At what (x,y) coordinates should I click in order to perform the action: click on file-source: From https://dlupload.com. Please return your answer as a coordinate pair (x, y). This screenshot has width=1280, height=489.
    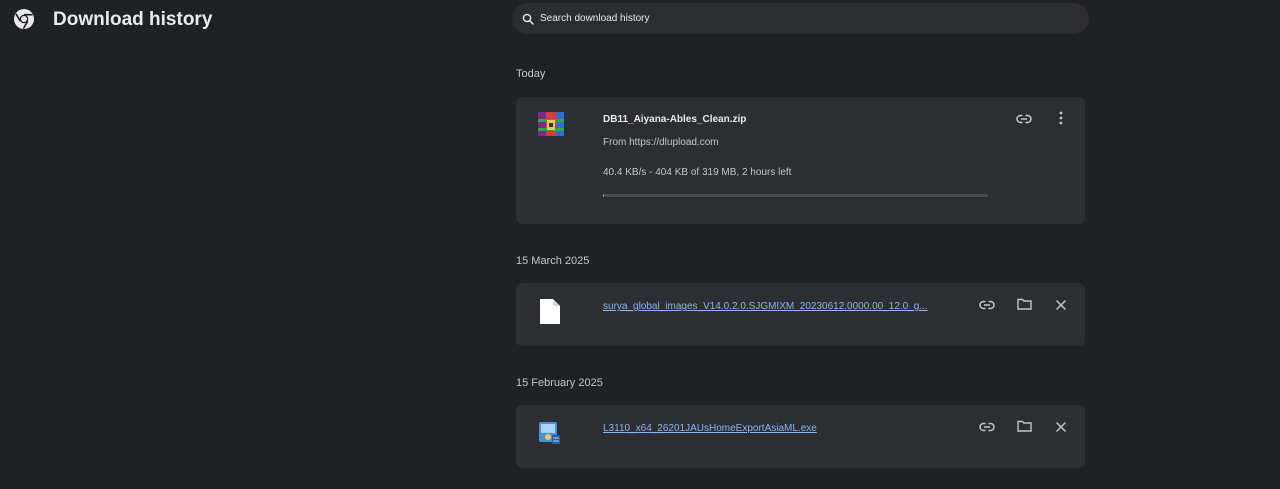
    Looking at the image, I should click on (661, 142).